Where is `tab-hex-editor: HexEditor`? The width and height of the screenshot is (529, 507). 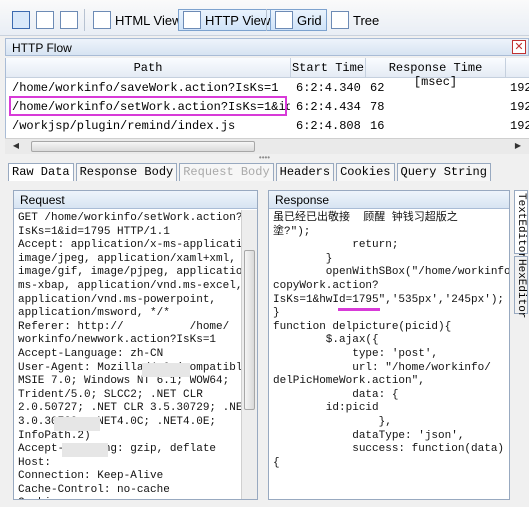 tab-hex-editor: HexEditor is located at coordinates (521, 287).